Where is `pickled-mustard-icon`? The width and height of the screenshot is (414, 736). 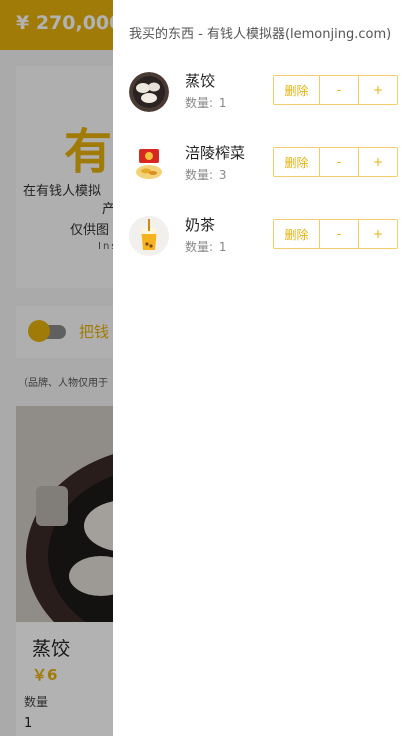 pickled-mustard-icon is located at coordinates (149, 164).